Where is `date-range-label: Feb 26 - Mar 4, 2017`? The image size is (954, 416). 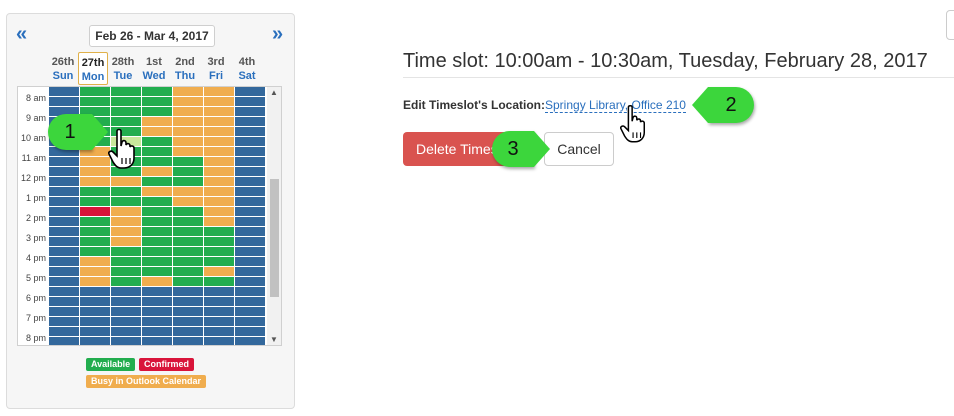 date-range-label: Feb 26 - Mar 4, 2017 is located at coordinates (152, 36).